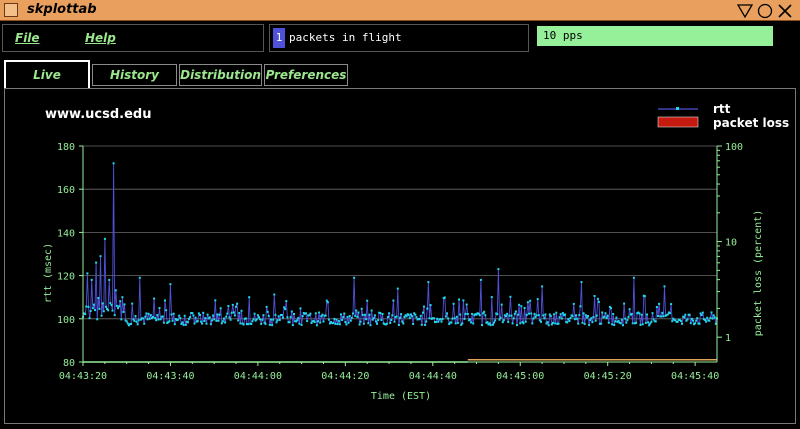  Describe the element at coordinates (27, 38) in the screenshot. I see `menu-file: File` at that location.